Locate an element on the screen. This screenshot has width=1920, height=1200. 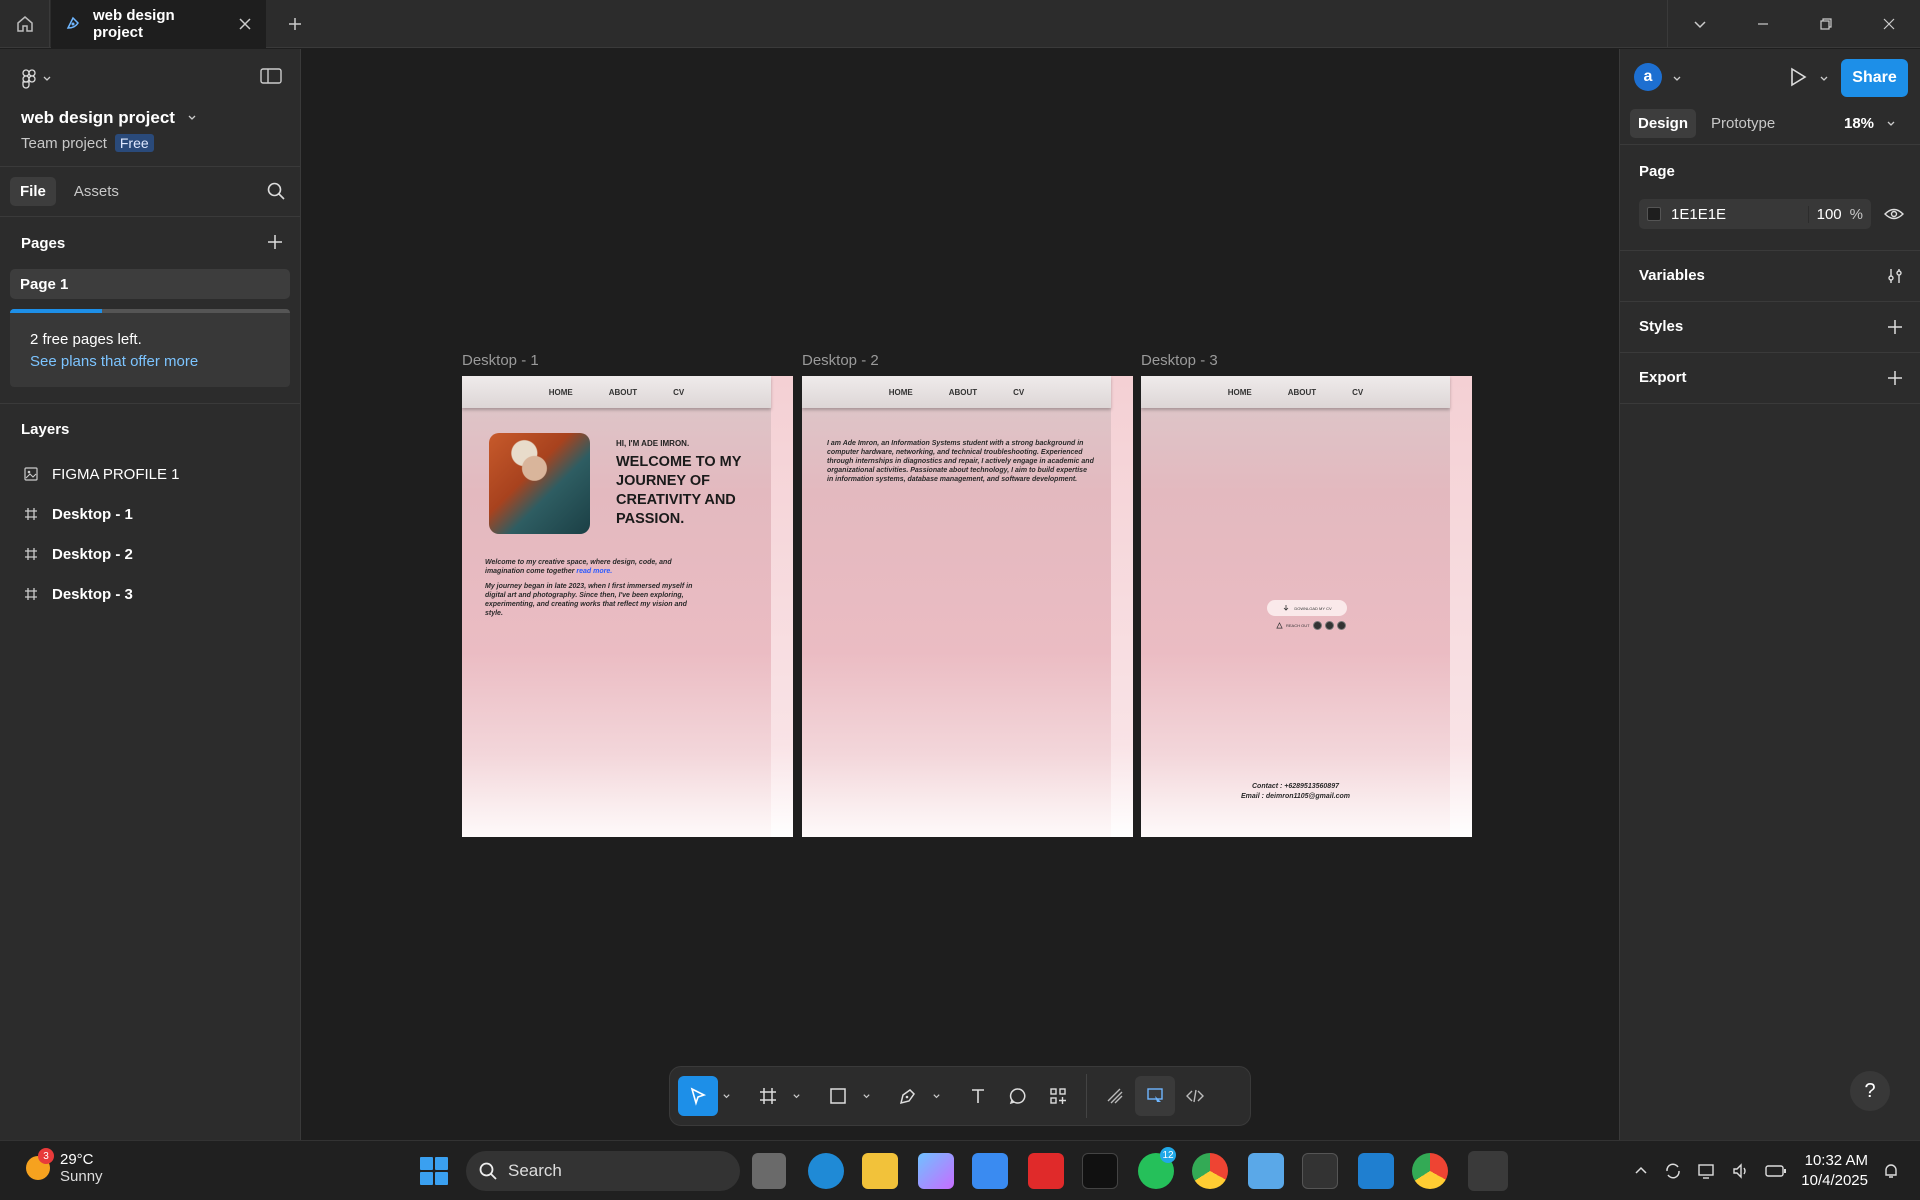
shape-tool-menu is located at coordinates (866, 1096).